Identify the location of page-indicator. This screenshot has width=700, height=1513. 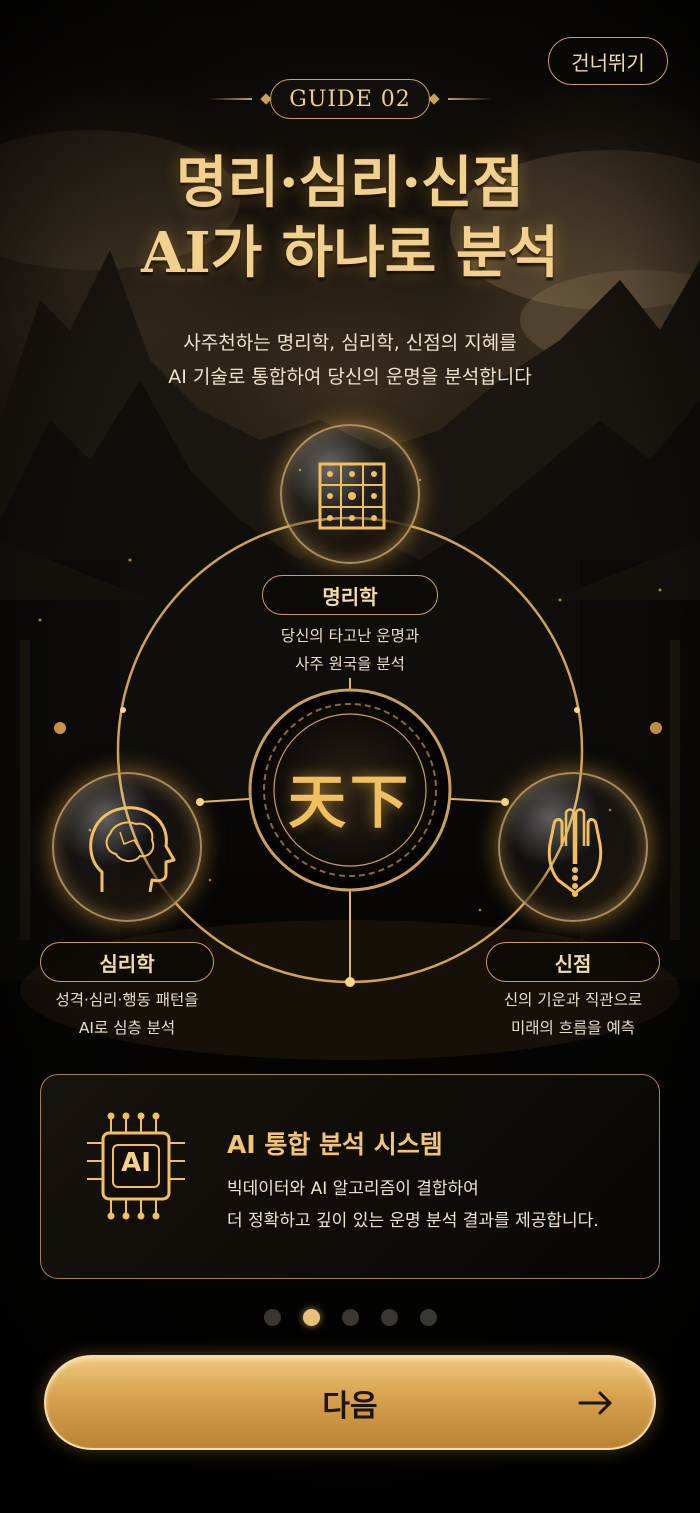
(350, 1317).